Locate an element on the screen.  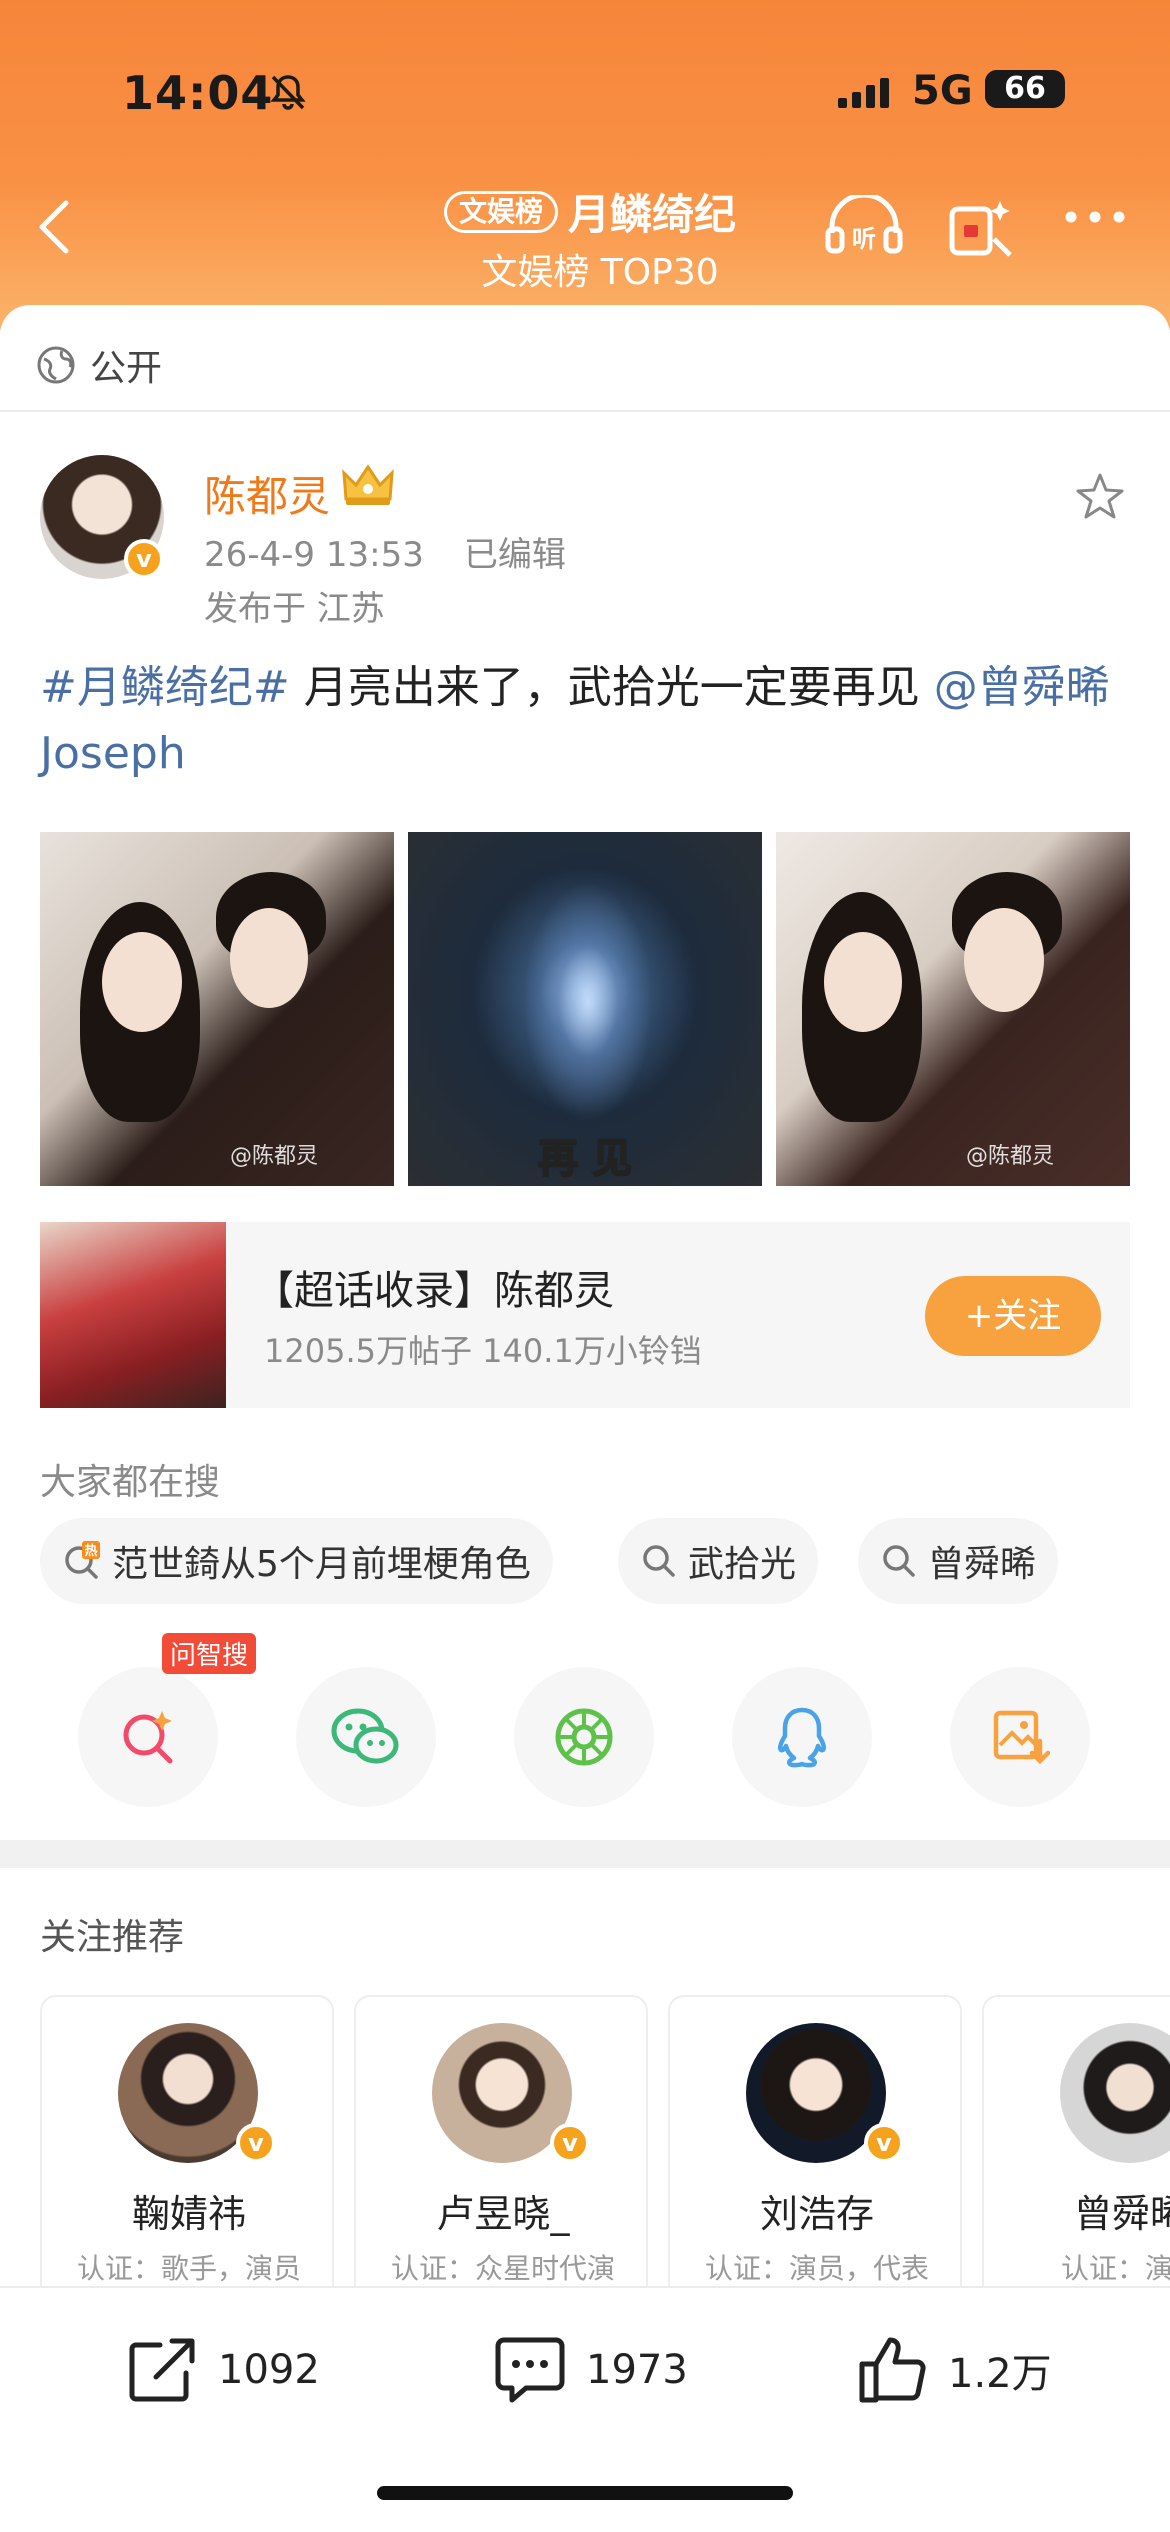
battery-level: 66 is located at coordinates (1025, 88).